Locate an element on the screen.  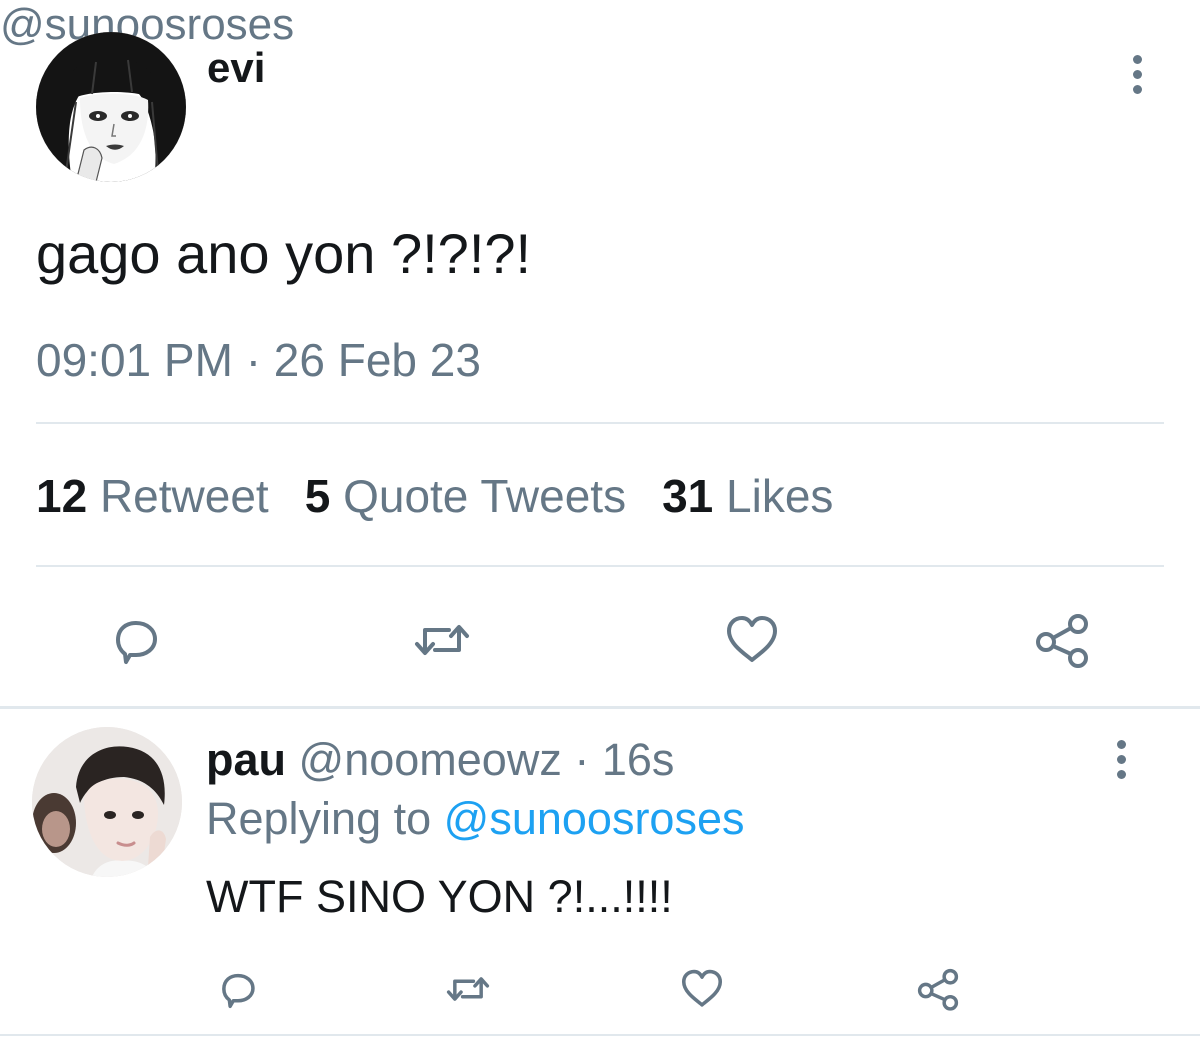
reply-reply-button is located at coordinates (238, 989).